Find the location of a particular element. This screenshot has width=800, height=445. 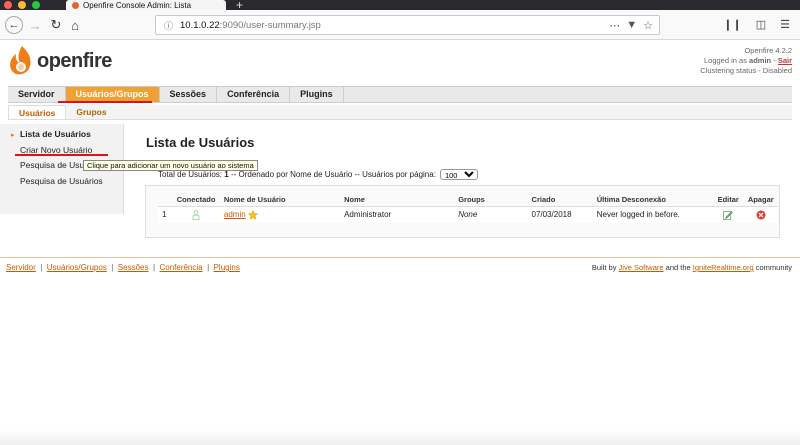

address-bar: ⓘ 10.1.0.22:9090/user-summary.jsp ⋯ ▼ ☆ is located at coordinates (407, 25).